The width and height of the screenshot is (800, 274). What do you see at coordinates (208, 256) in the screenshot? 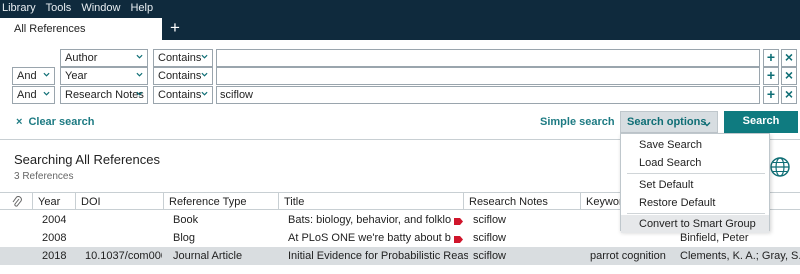
I see `cell-reference-type: Journal Article` at bounding box center [208, 256].